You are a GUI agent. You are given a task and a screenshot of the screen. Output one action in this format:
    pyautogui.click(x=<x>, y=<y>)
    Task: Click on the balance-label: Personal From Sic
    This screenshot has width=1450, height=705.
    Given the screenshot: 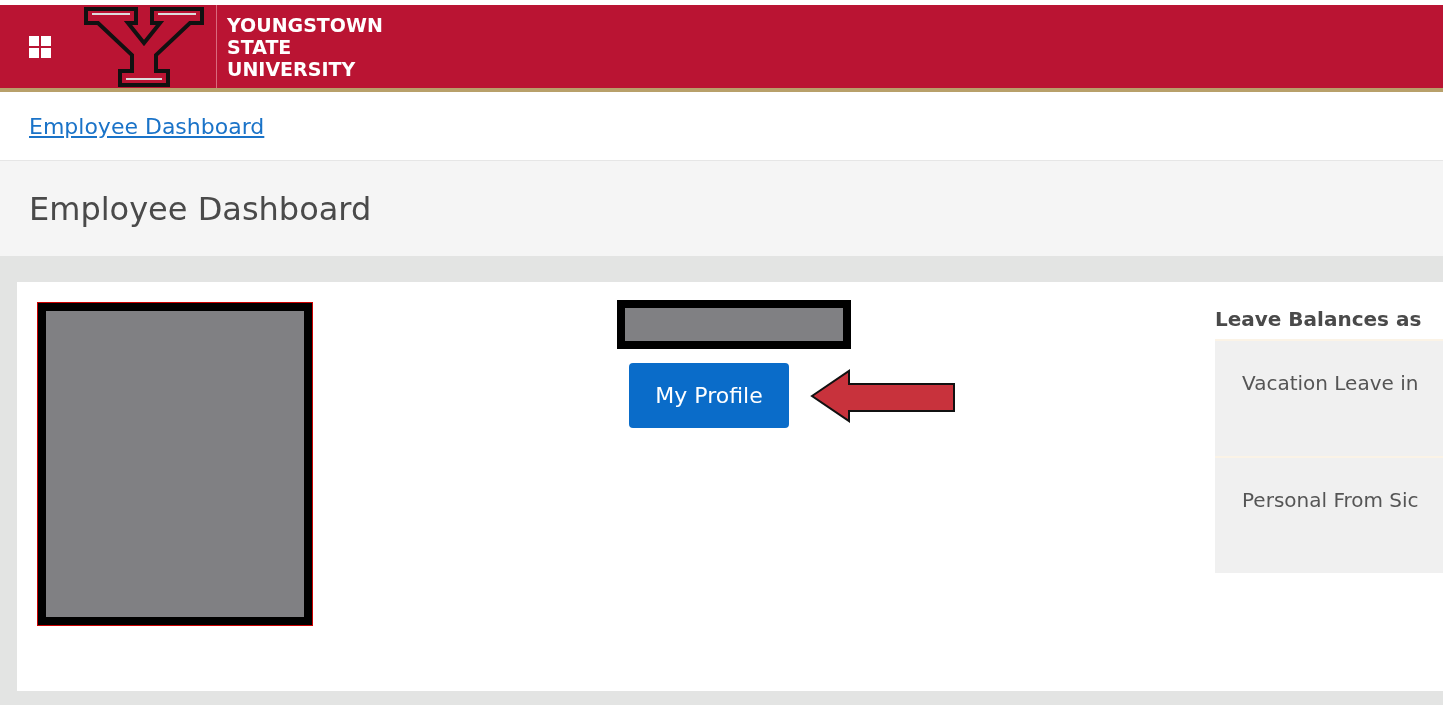 What is the action you would take?
    pyautogui.click(x=1330, y=500)
    